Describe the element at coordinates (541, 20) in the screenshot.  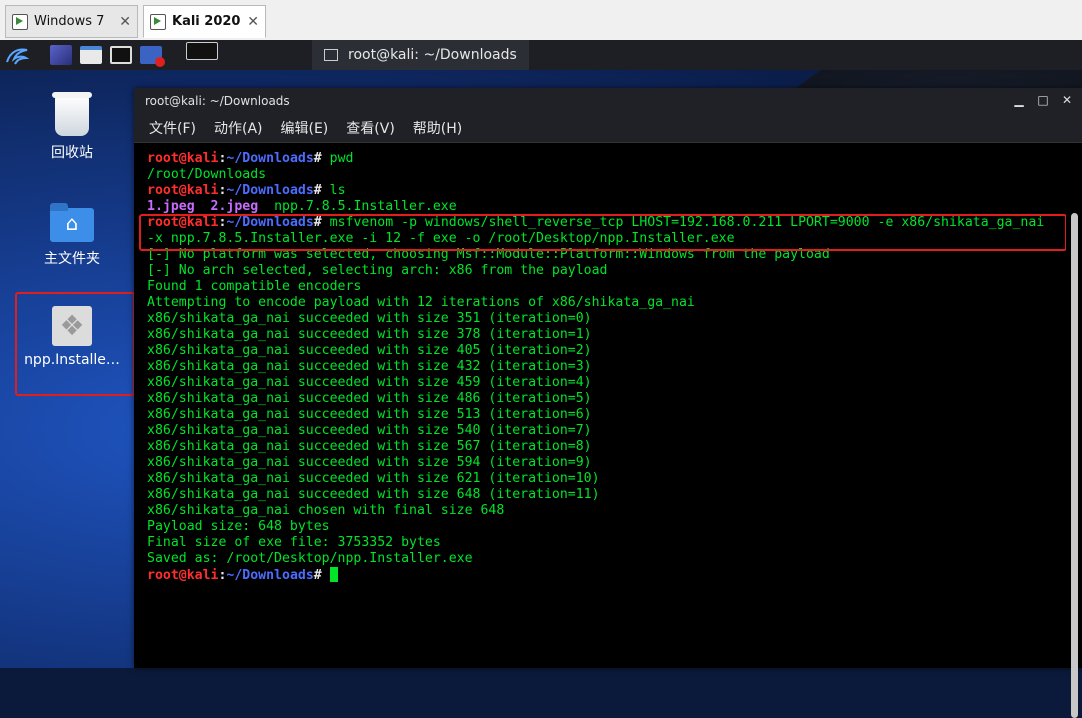
I see `vm-tab-bar: Windows 7 ✕ Kali 2020 ✕` at that location.